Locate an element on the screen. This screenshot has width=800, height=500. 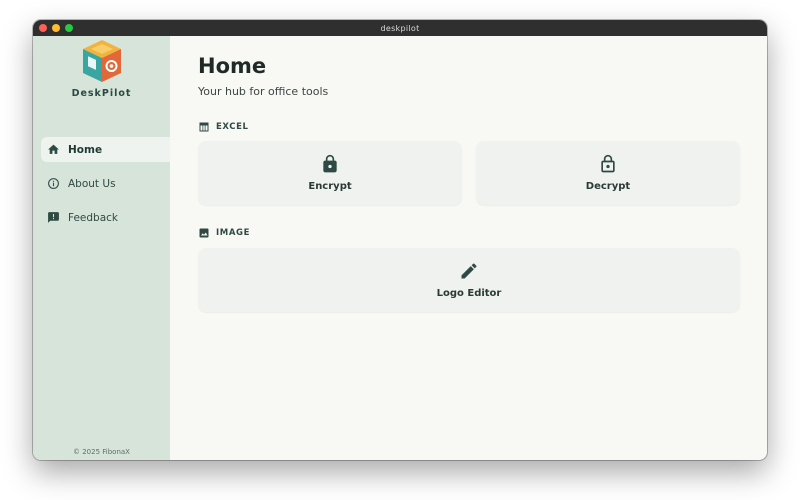
title-bar: deskpilot is located at coordinates (400, 28).